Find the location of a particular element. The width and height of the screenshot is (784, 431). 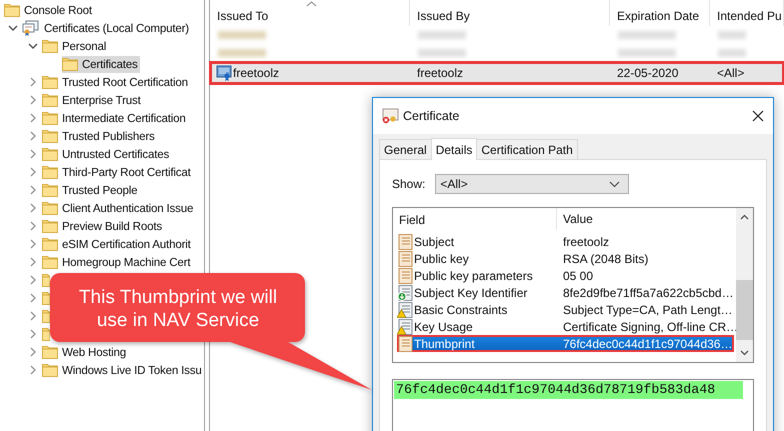

field-value: freetoolz is located at coordinates (586, 241).